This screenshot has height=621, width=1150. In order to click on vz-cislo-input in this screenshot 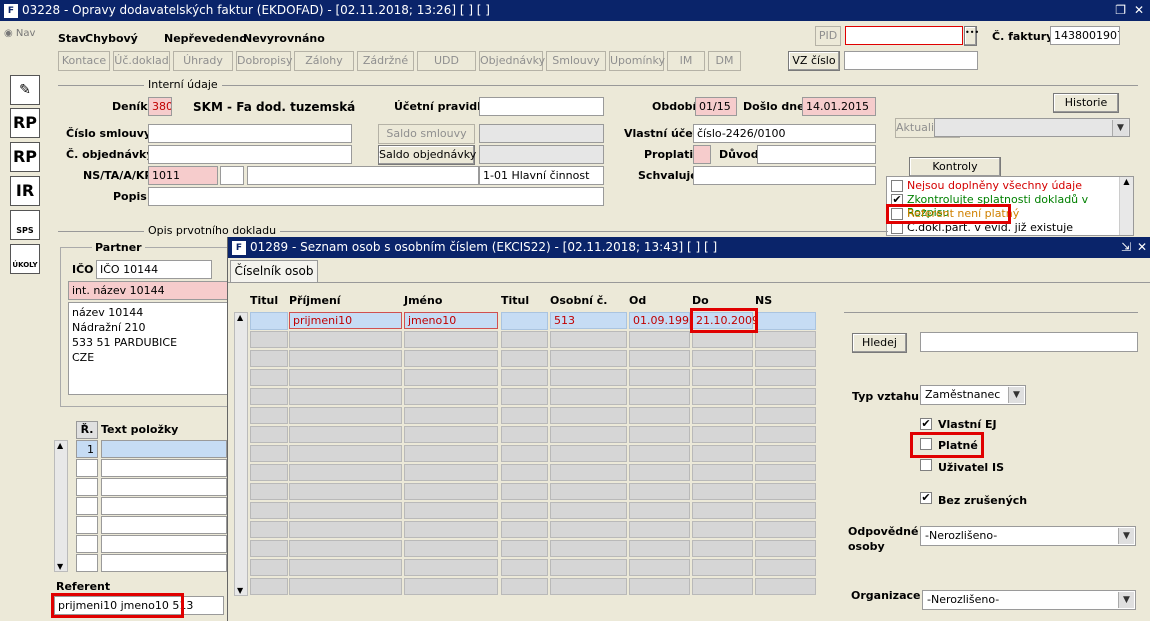, I will do `click(911, 60)`.